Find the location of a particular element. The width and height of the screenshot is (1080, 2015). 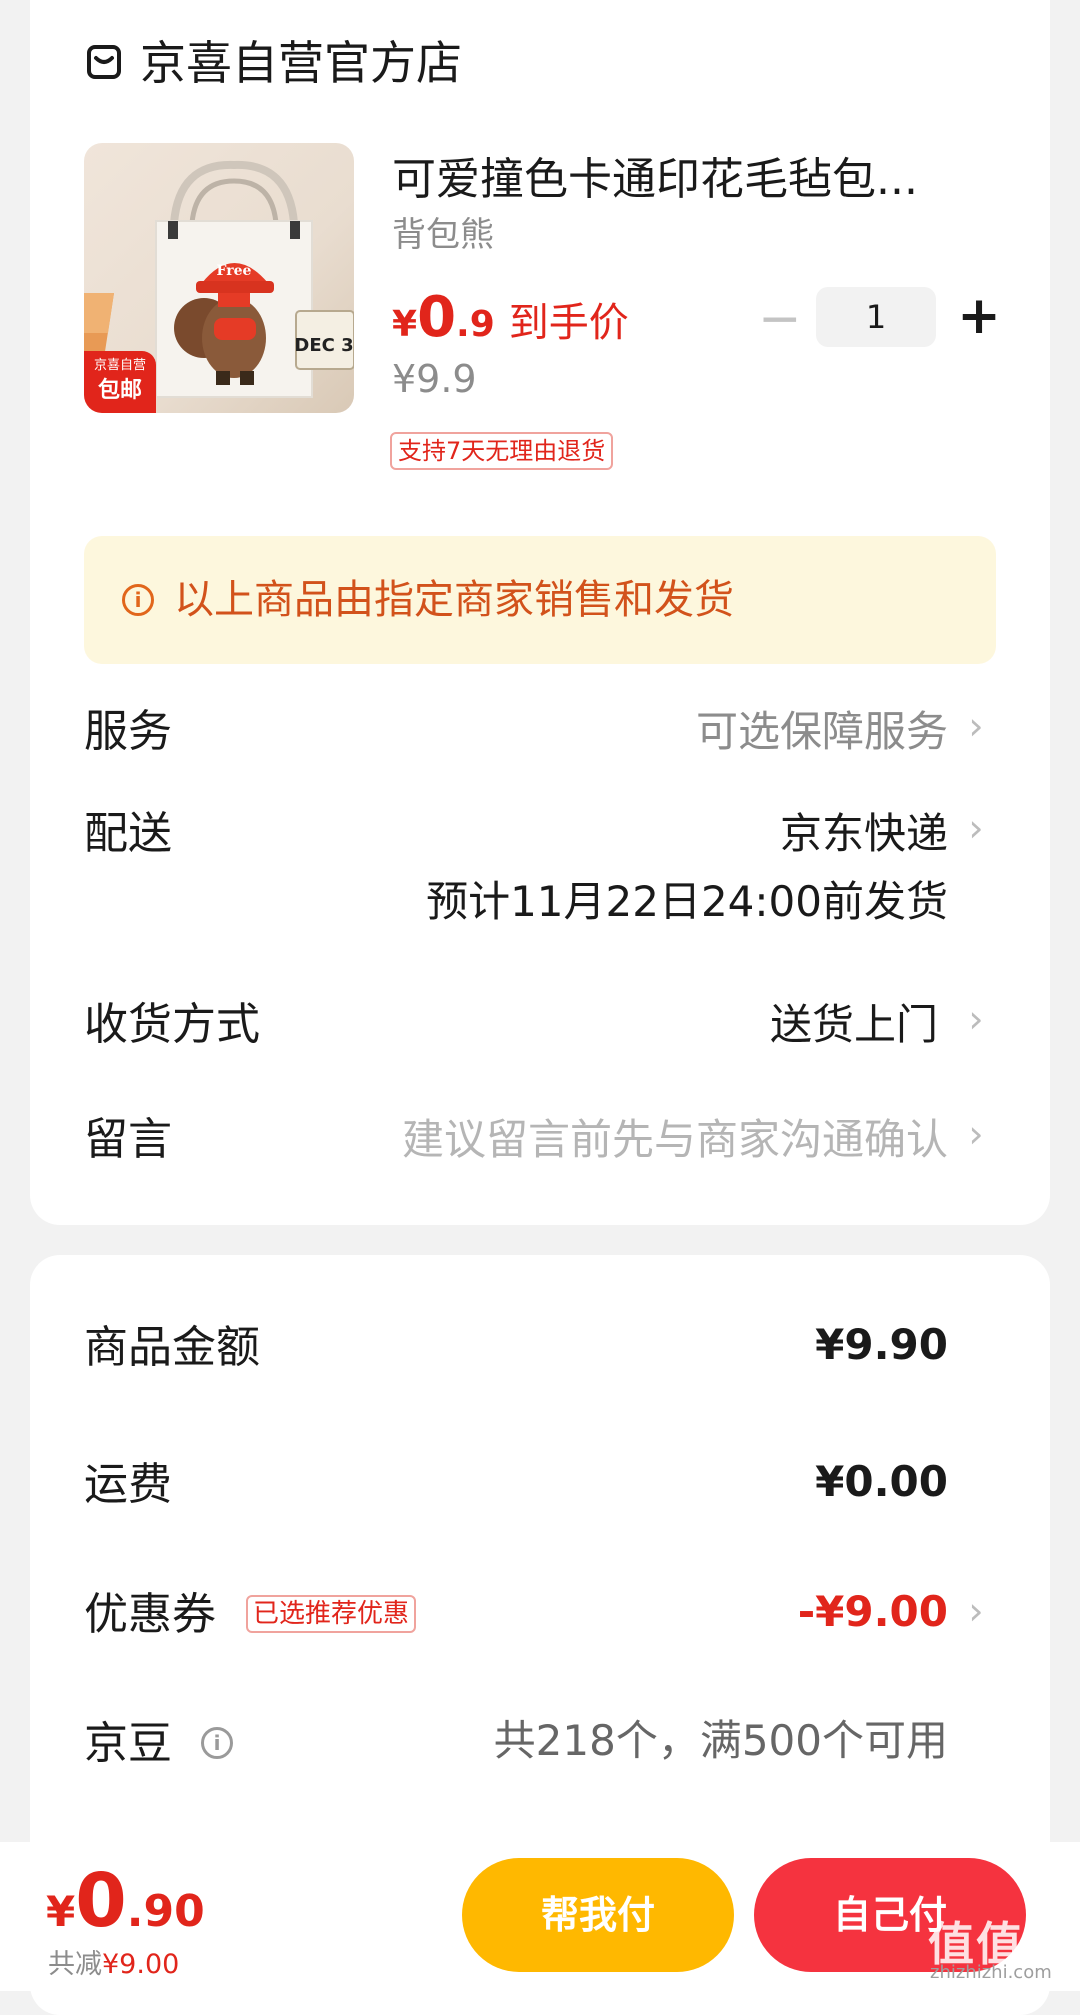

product-thumbnail: Free DEC 3 京喜自营 包邮 is located at coordinates (219, 278).